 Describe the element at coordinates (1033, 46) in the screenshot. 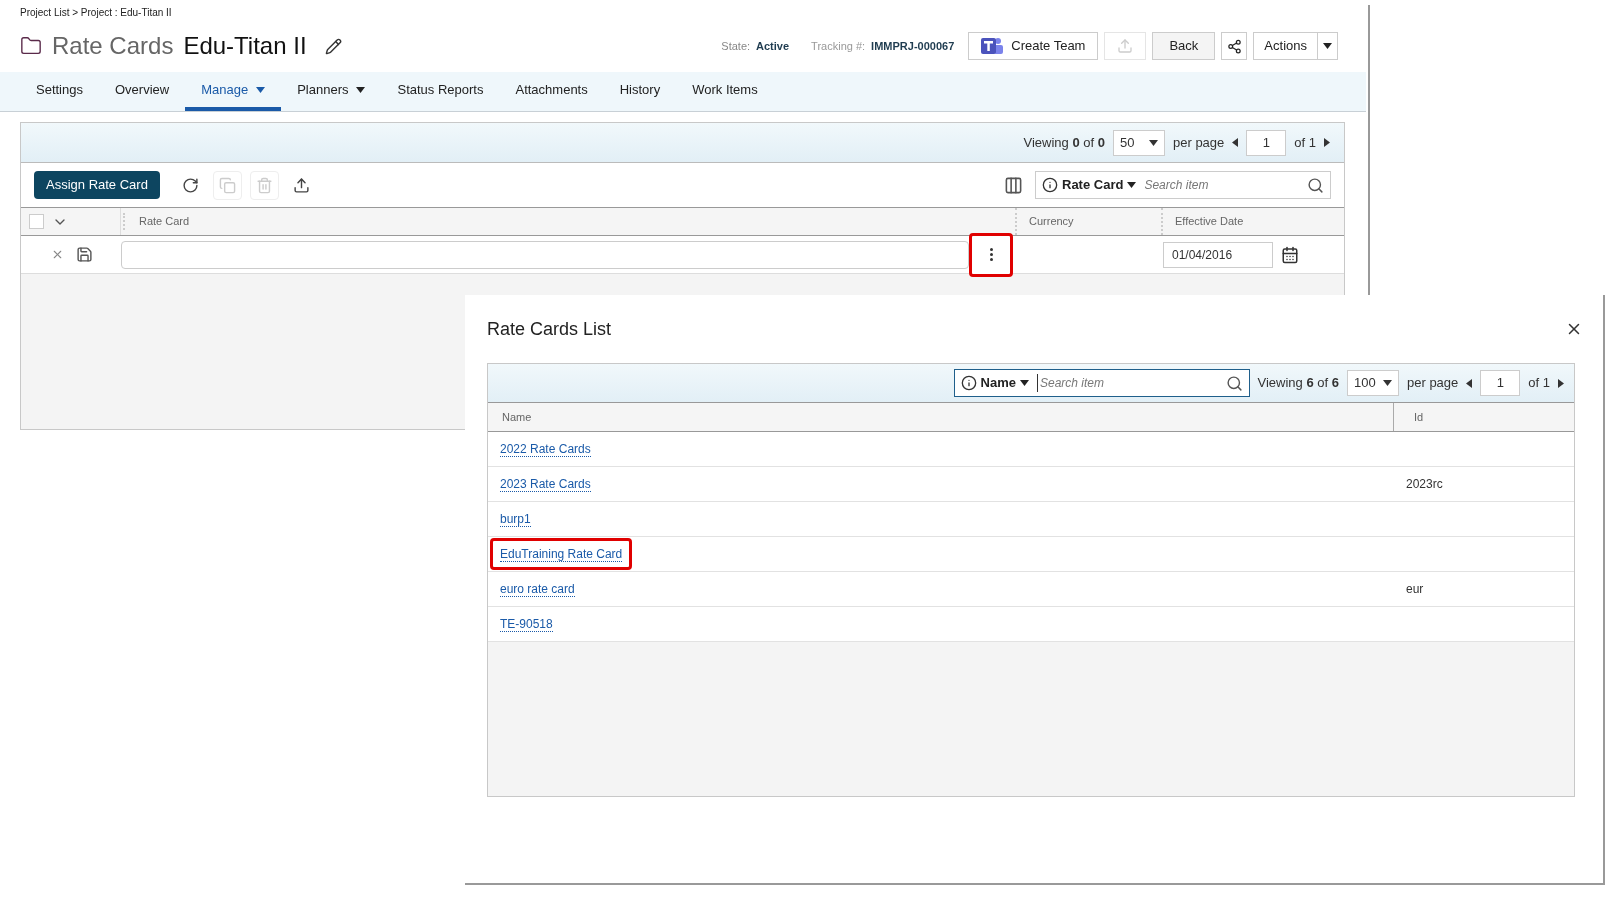

I see `create-team-button: Create Team` at that location.